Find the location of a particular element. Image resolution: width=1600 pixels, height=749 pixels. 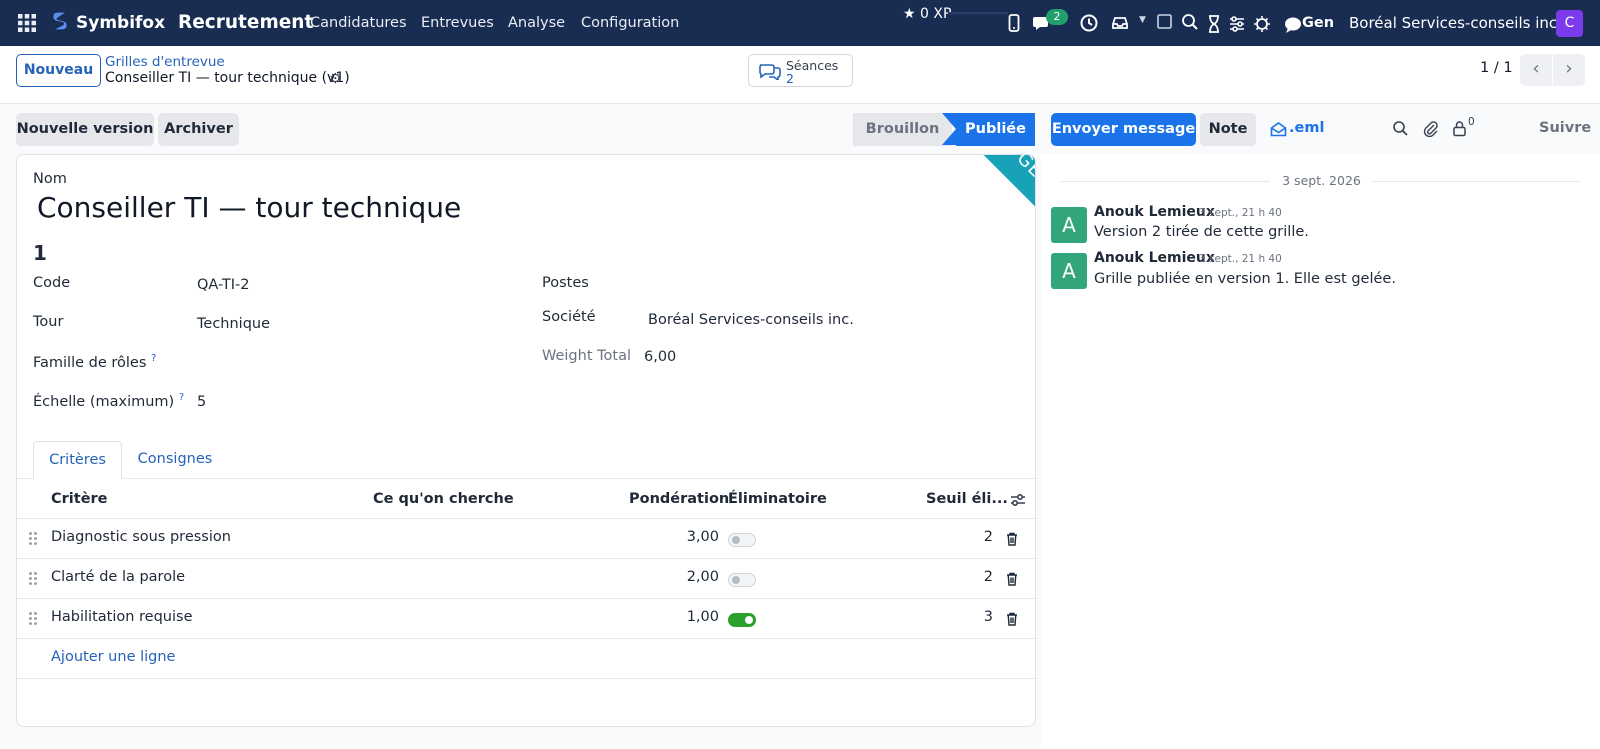

code-field: QA-TI-2 is located at coordinates (223, 285).